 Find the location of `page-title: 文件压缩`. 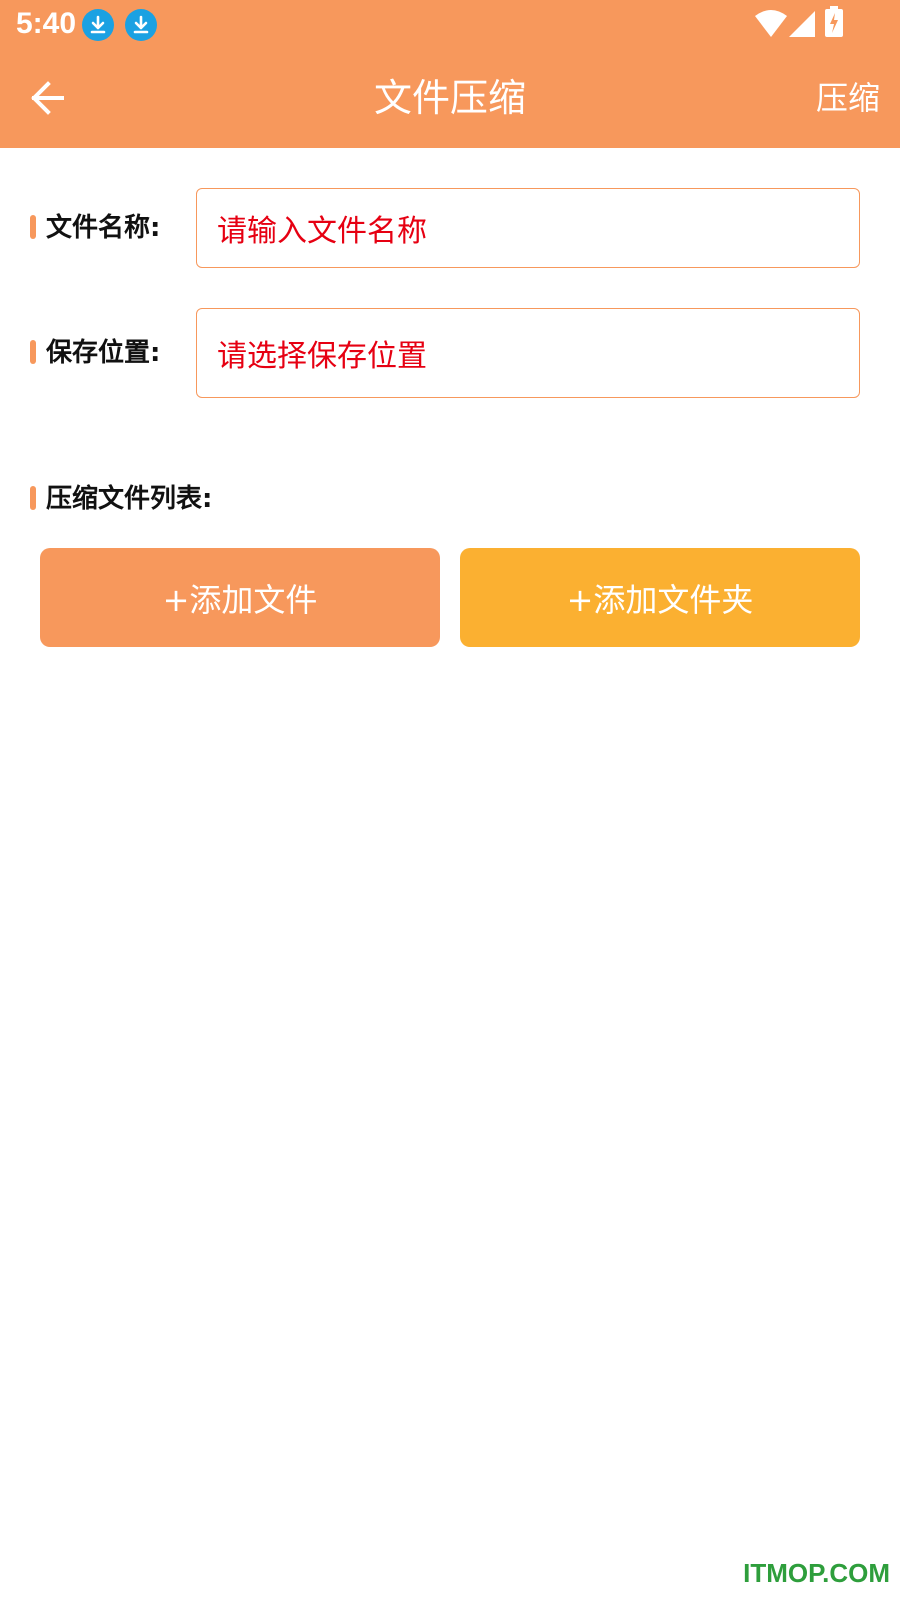

page-title: 文件压缩 is located at coordinates (449, 98).